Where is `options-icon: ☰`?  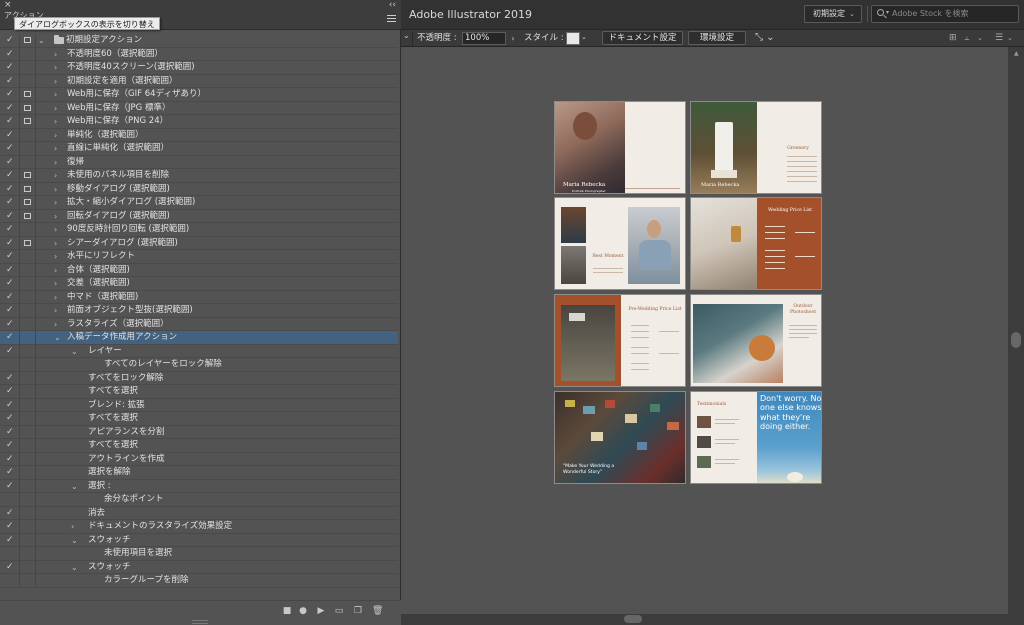
options-icon: ☰ is located at coordinates (999, 38).